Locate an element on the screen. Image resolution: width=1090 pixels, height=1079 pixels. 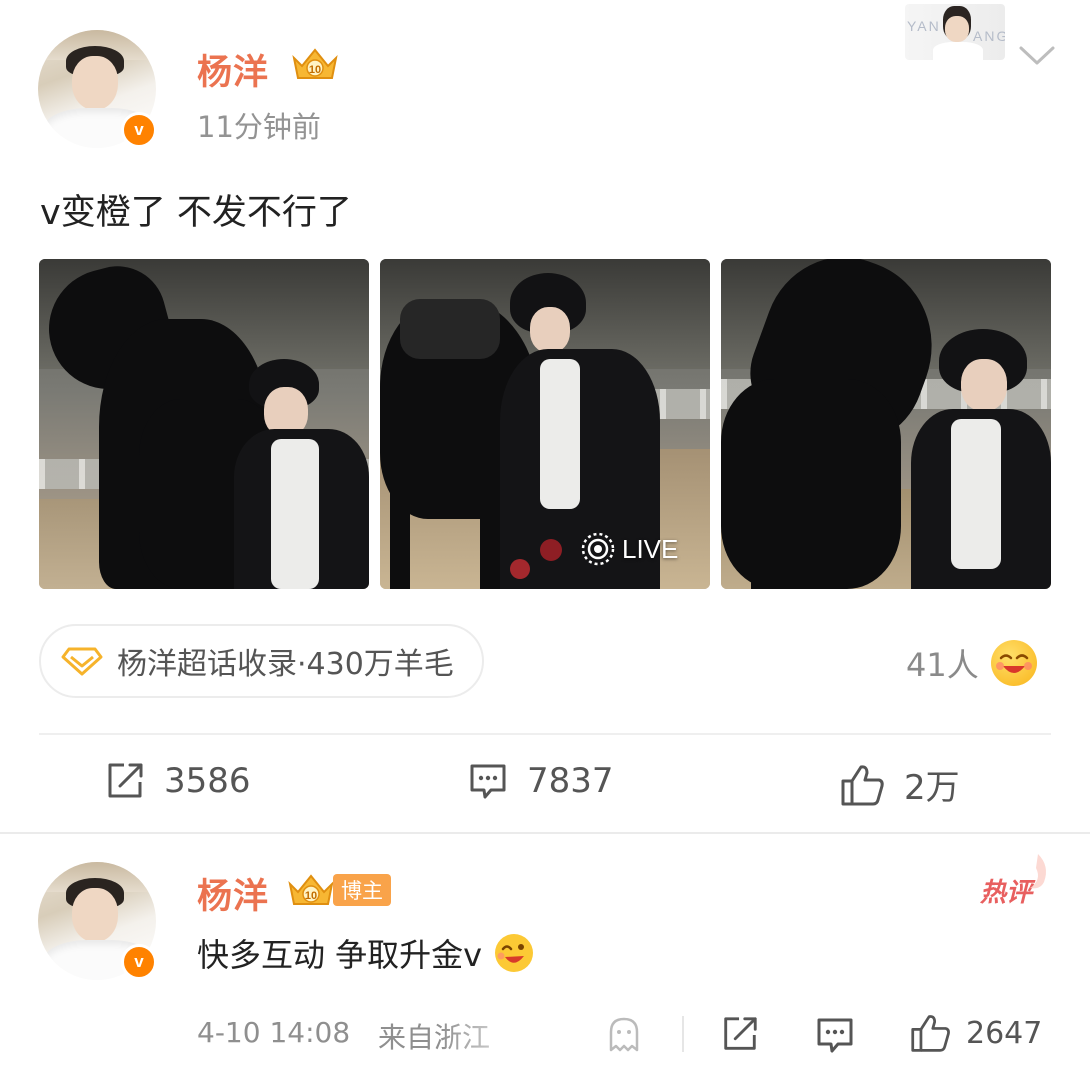
comment-author-name: 杨洋 is located at coordinates (233, 893).